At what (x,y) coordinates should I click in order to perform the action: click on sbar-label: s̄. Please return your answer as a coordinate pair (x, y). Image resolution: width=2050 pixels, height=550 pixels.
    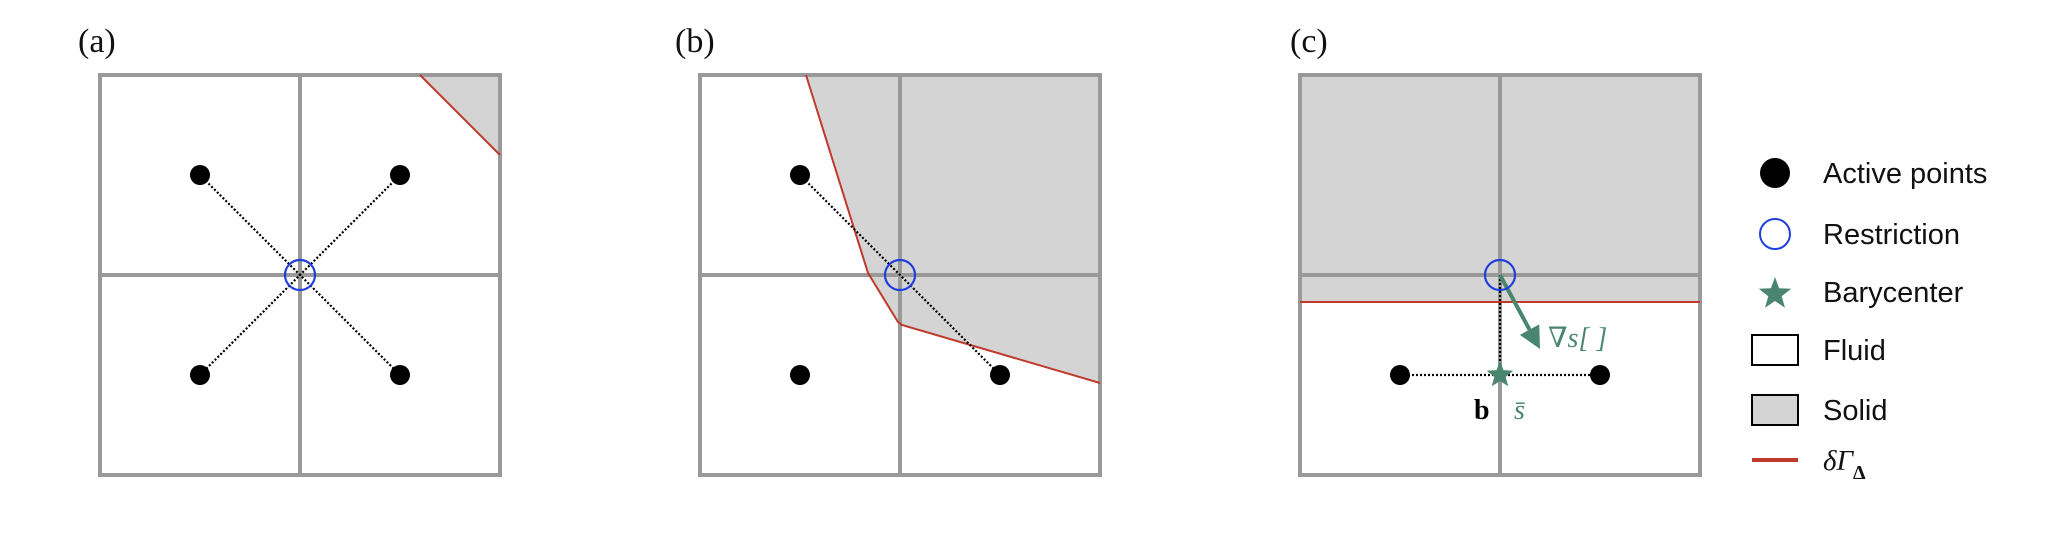
    Looking at the image, I should click on (1519, 410).